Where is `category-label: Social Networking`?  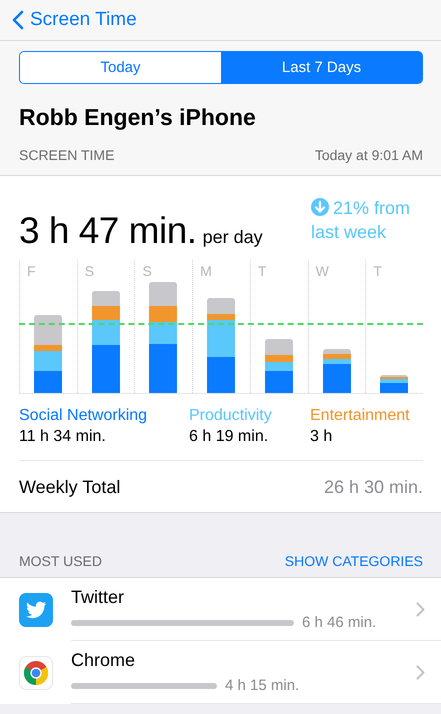
category-label: Social Networking is located at coordinates (83, 416).